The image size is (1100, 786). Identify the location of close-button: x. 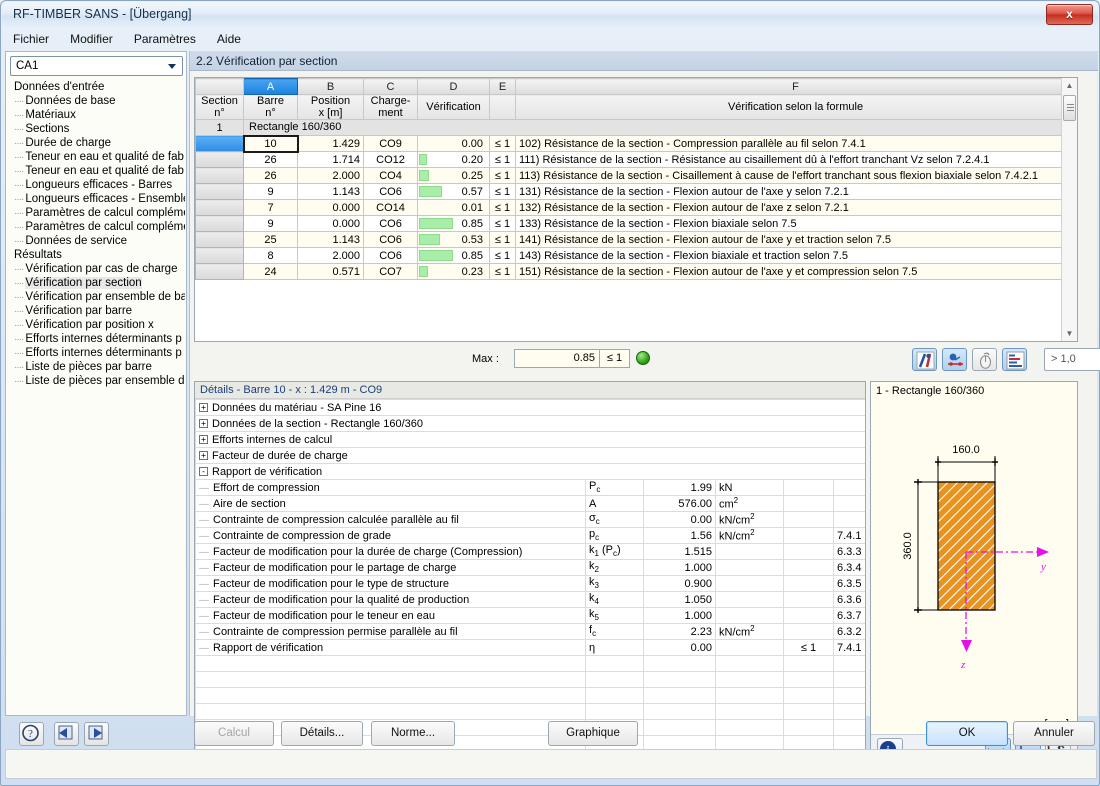
(1069, 14).